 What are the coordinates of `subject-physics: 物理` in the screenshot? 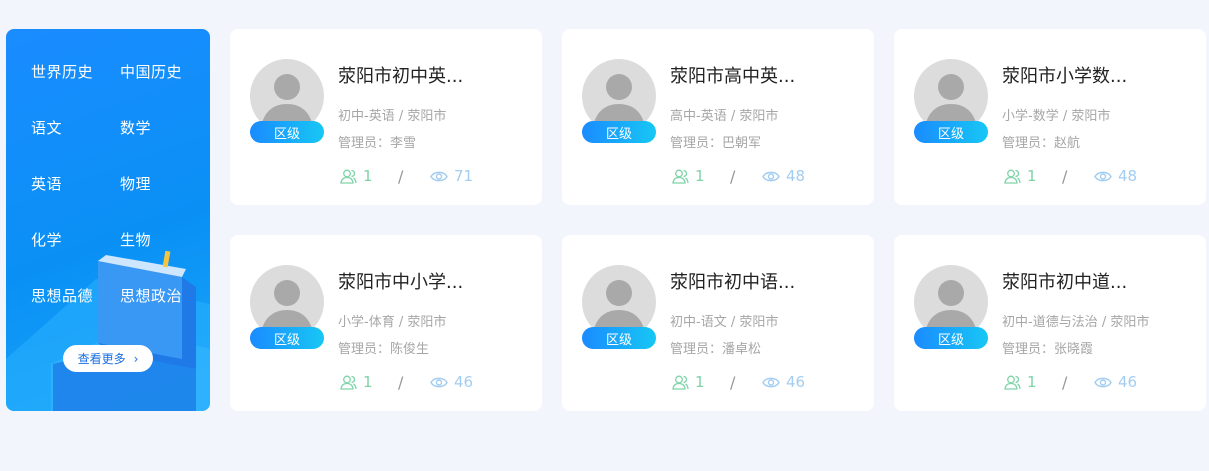 It's located at (135, 183).